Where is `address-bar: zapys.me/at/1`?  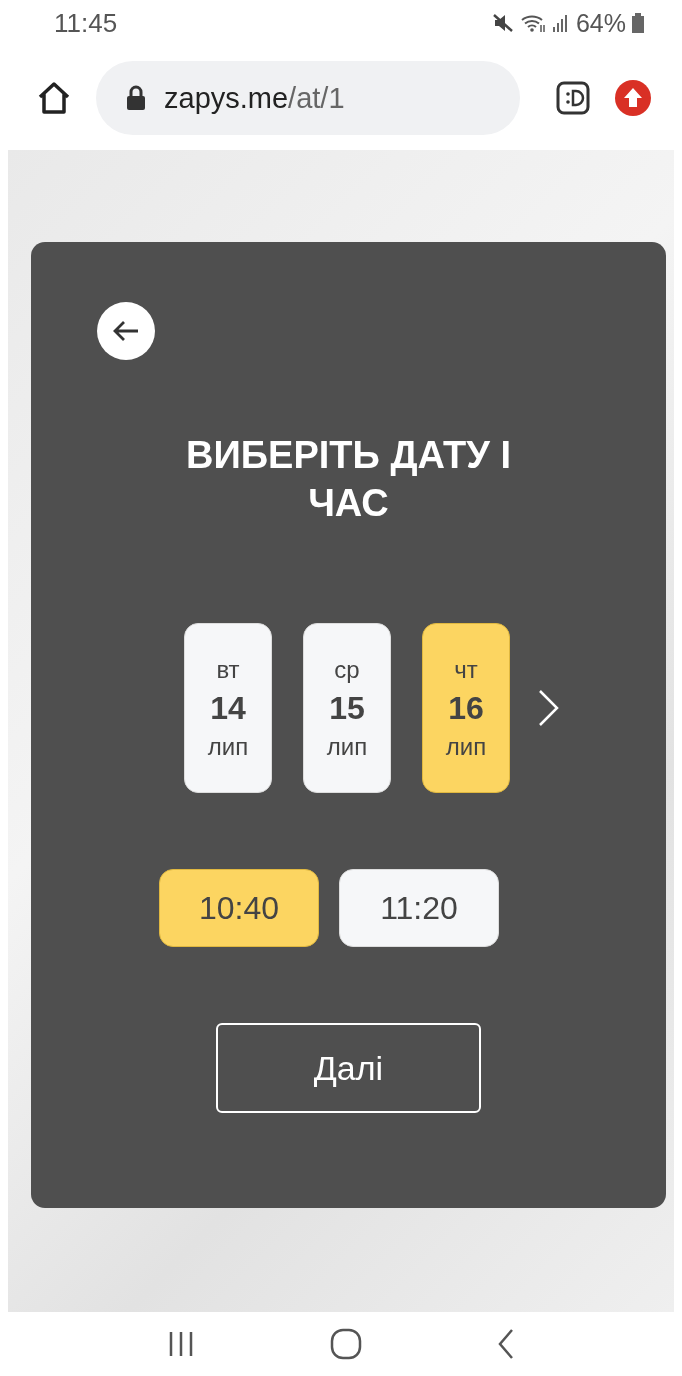
address-bar: zapys.me/at/1 is located at coordinates (308, 98).